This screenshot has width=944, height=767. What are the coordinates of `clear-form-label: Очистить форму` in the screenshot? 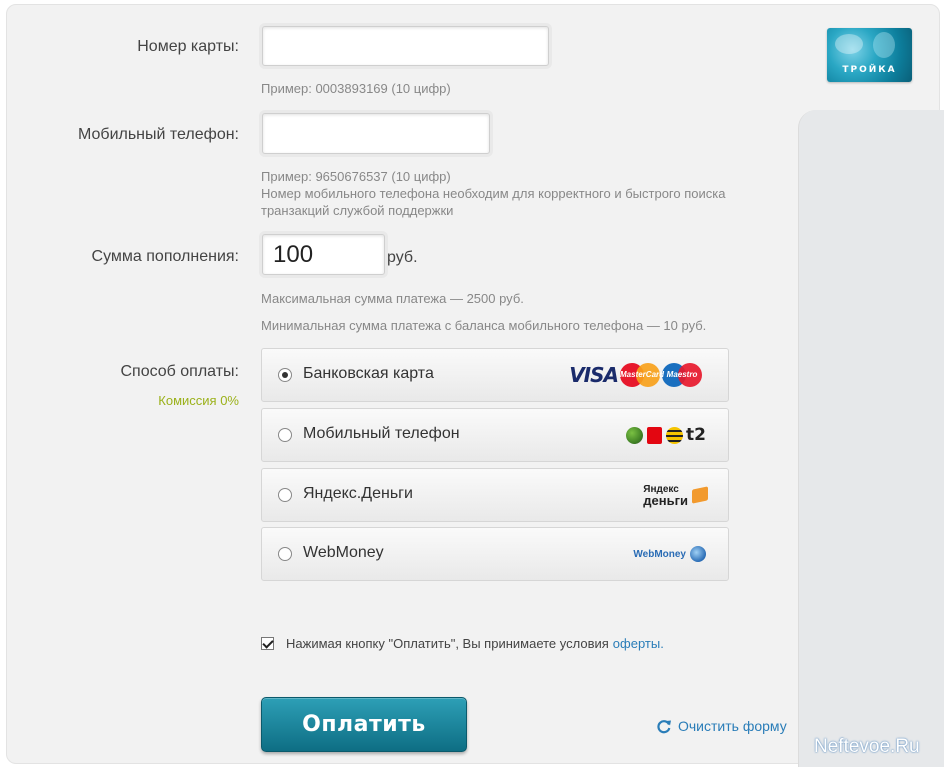 It's located at (732, 726).